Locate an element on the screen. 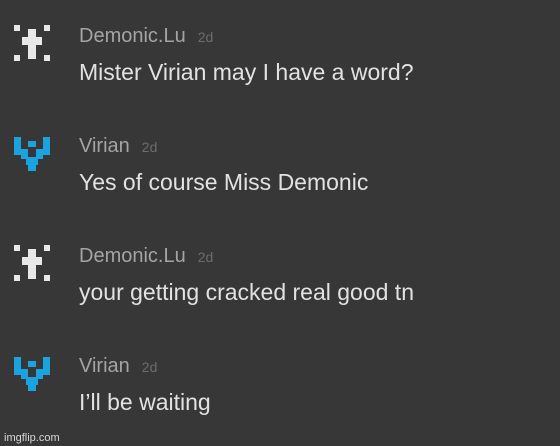 This screenshot has width=560, height=446. message-text: Mister Virian may I have a word? is located at coordinates (246, 72).